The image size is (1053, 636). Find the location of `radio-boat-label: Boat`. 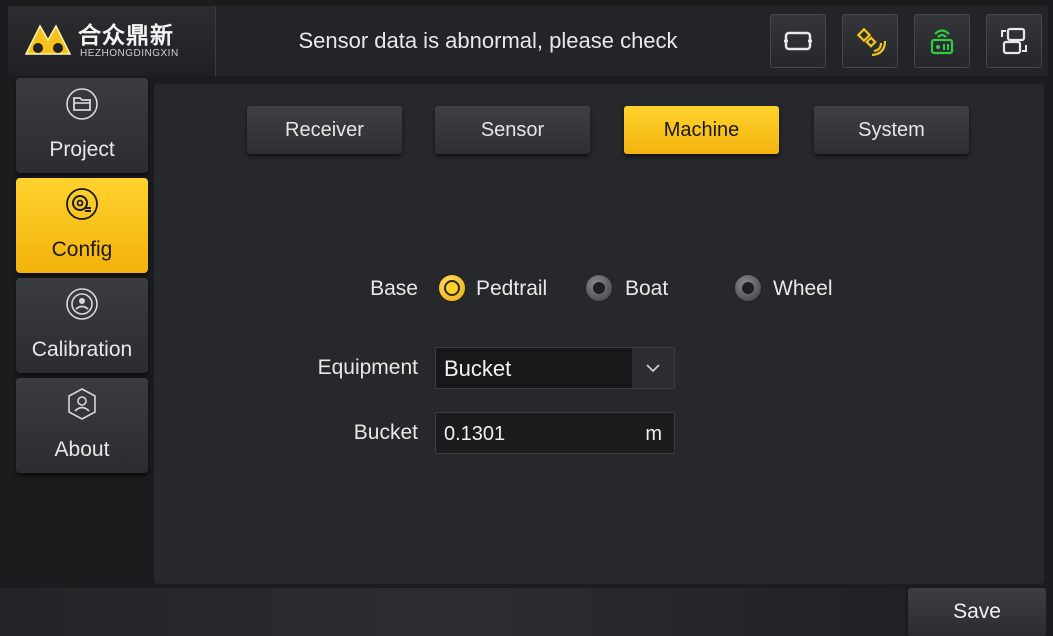

radio-boat-label: Boat is located at coordinates (646, 289).